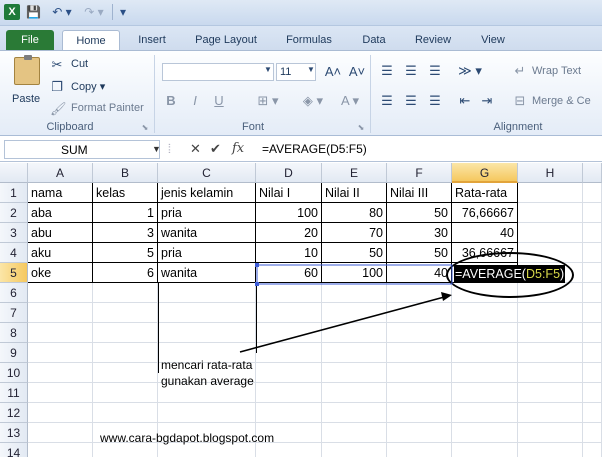 This screenshot has width=602, height=457. Describe the element at coordinates (361, 127) in the screenshot. I see `font-launcher-icon: ⬊` at that location.